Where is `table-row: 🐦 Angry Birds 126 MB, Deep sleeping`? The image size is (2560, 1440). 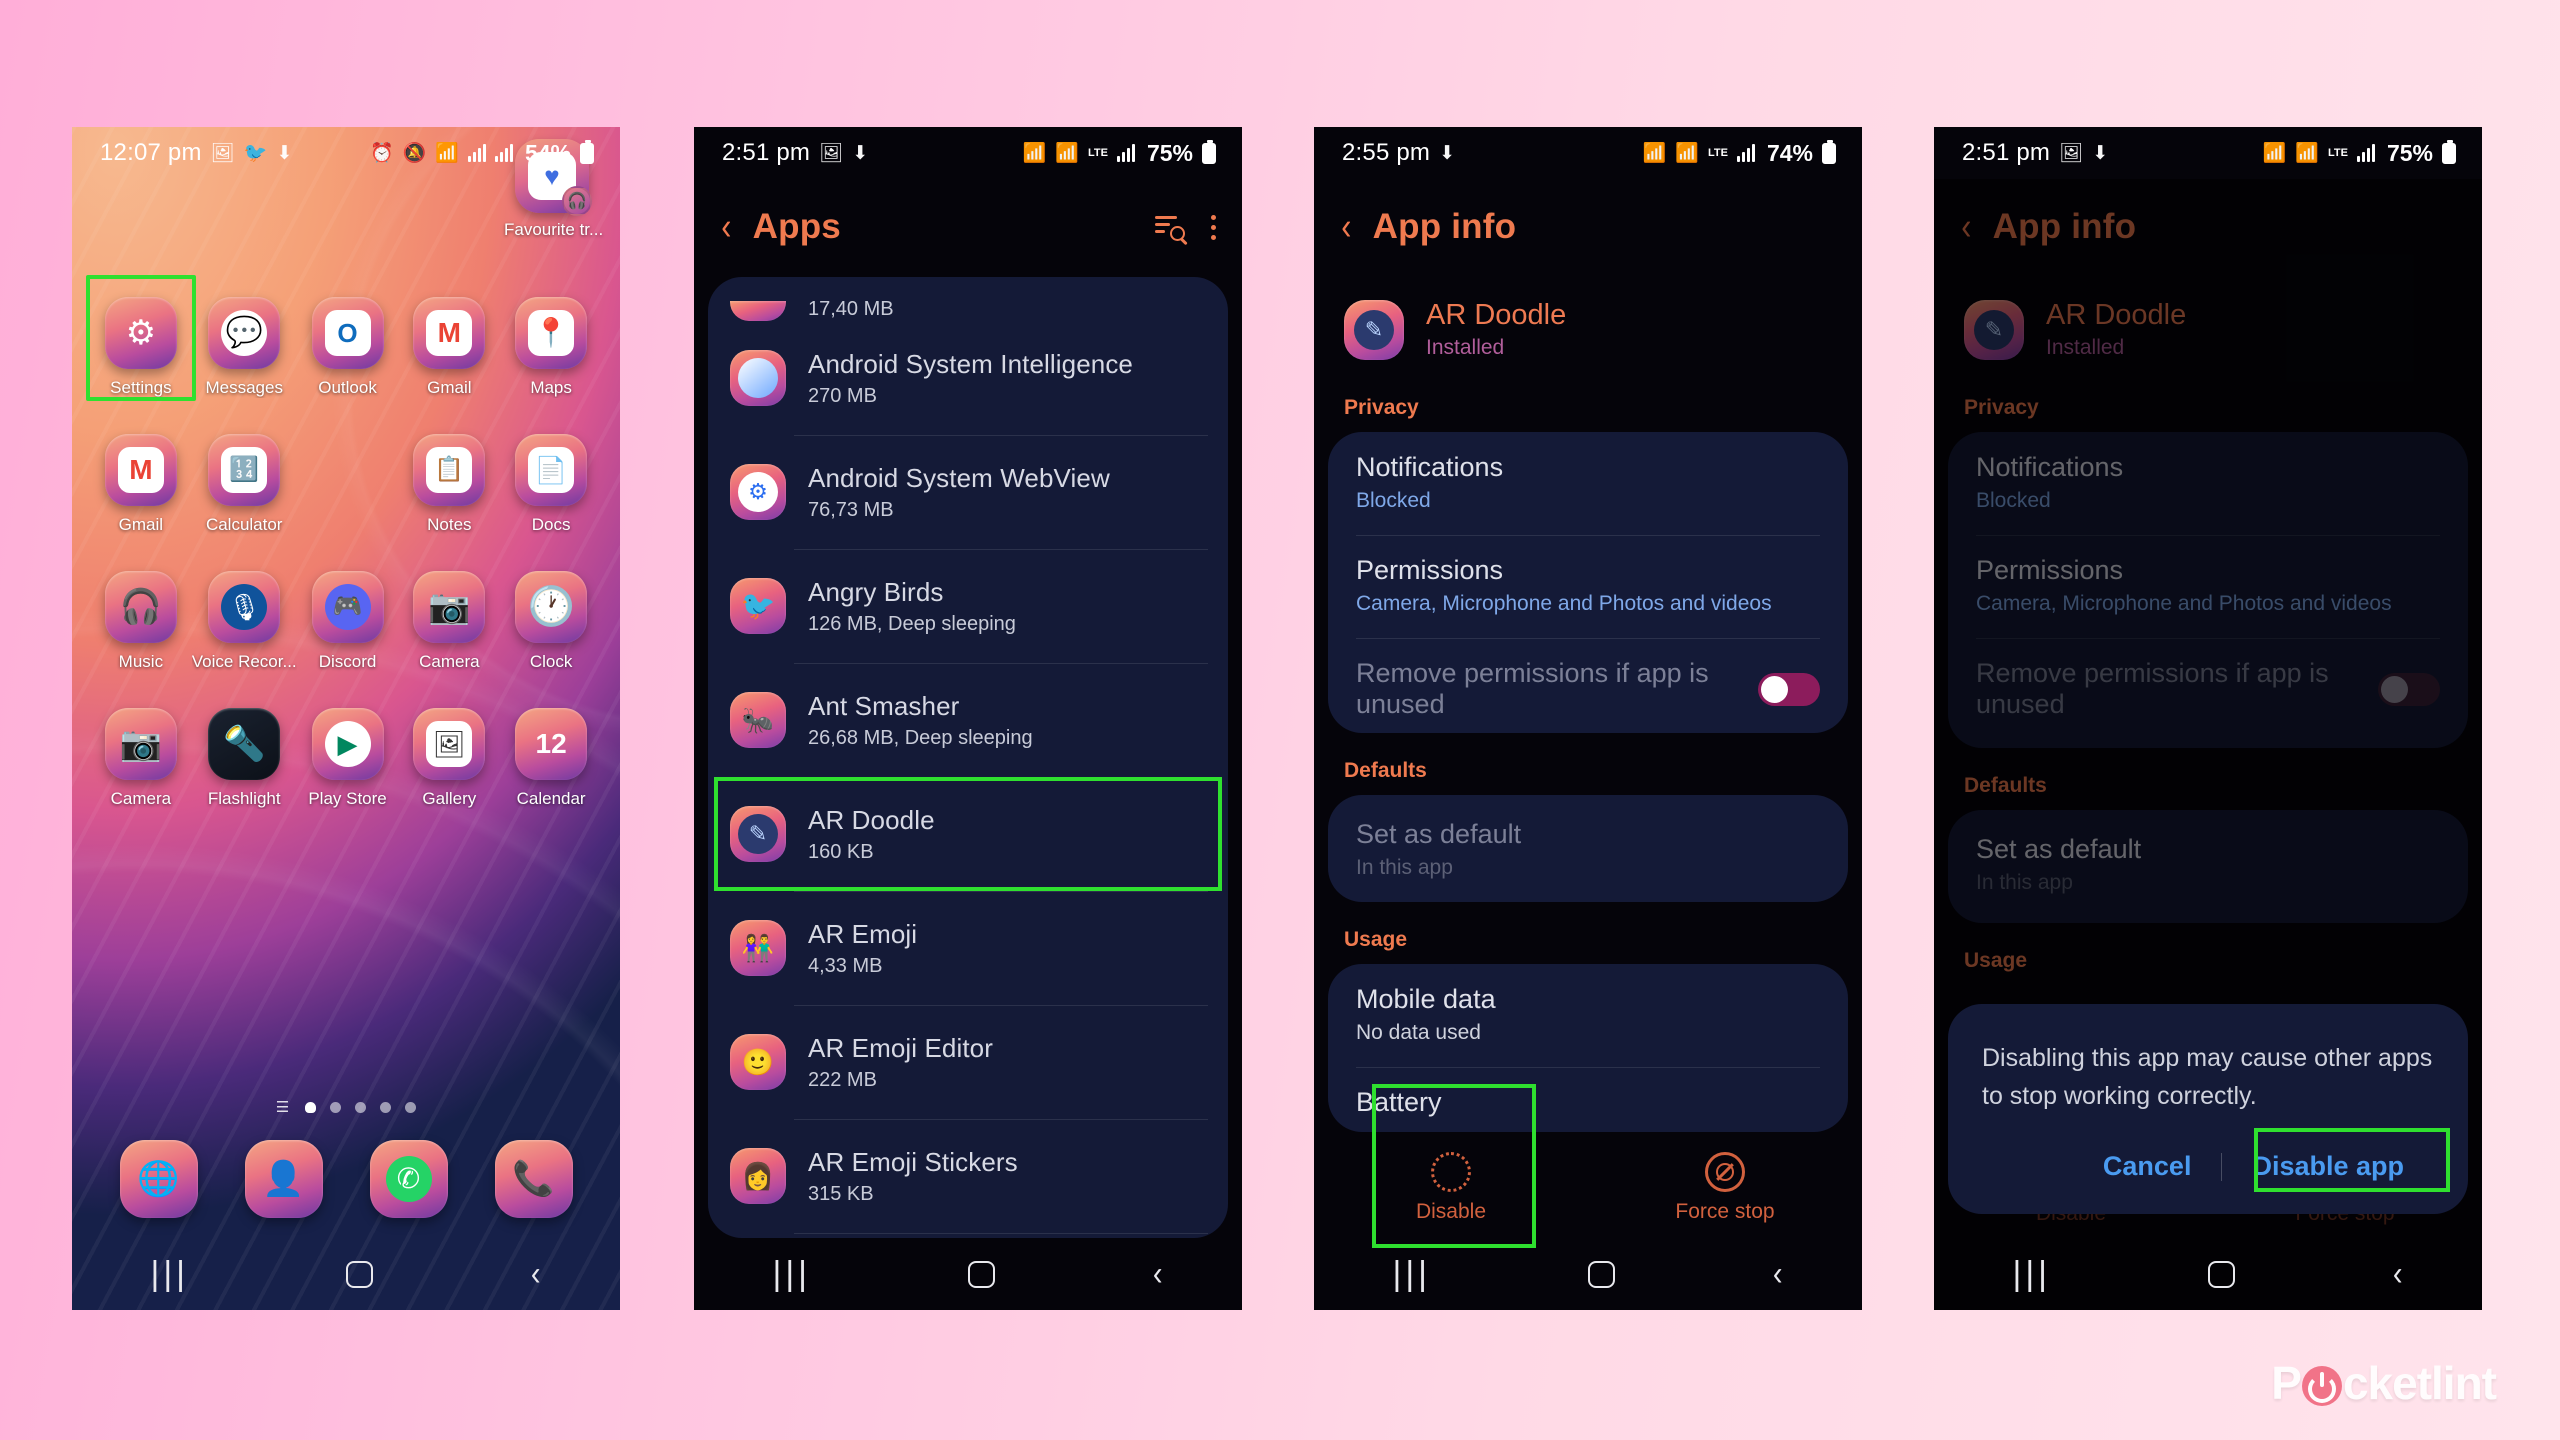
table-row: 🐦 Angry Birds 126 MB, Deep sleeping is located at coordinates (968, 606).